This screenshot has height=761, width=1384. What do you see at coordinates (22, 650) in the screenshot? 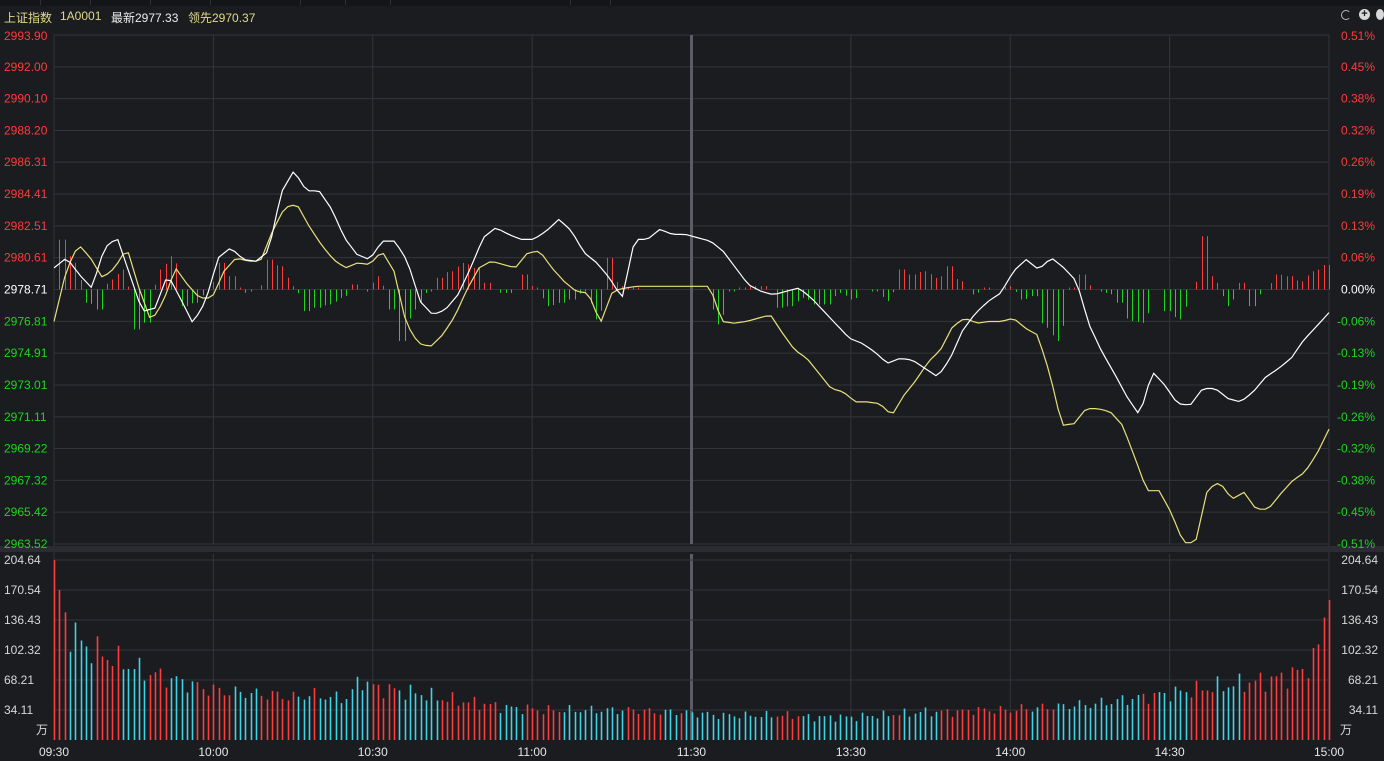
I see `volume-left-tick-label: 102.32` at bounding box center [22, 650].